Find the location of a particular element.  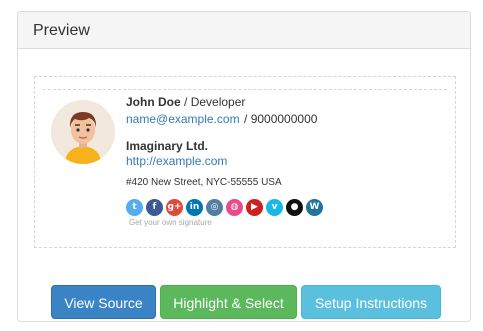

github-icon: ● is located at coordinates (294, 207).